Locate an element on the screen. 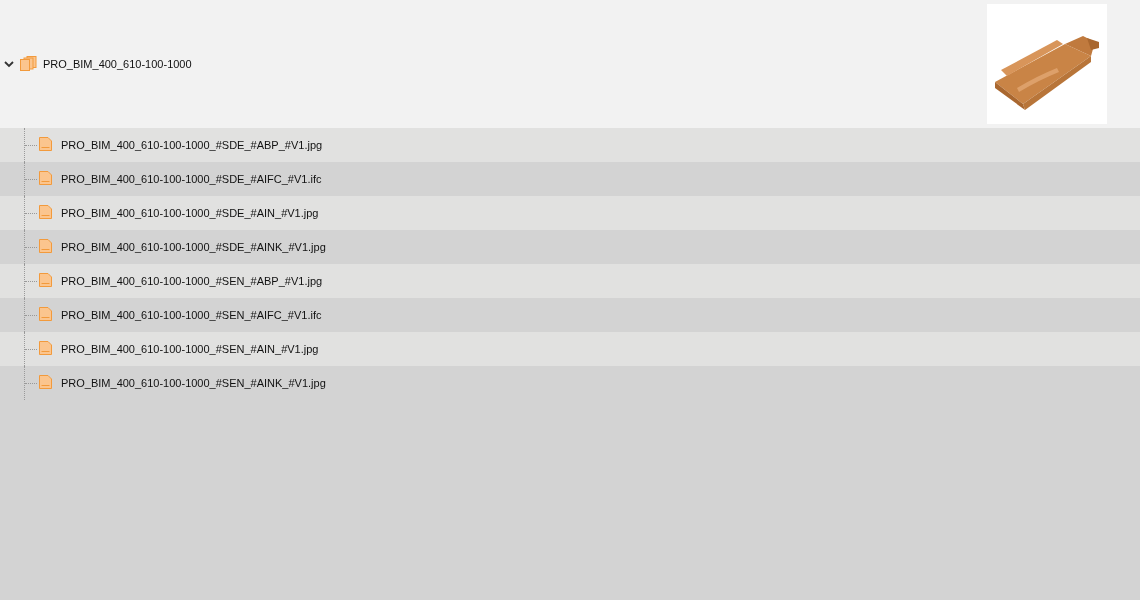 This screenshot has width=1140, height=600. file-name: PRO_BIM_400_610-100-1000_#SEN_#AIN_#V1.jpg is located at coordinates (190, 349).